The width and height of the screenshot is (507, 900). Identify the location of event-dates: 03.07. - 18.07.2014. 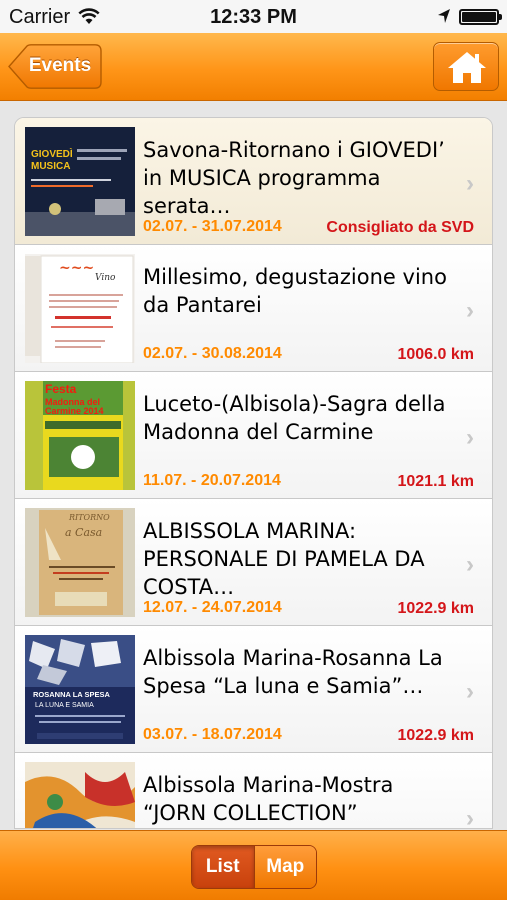
(212, 734).